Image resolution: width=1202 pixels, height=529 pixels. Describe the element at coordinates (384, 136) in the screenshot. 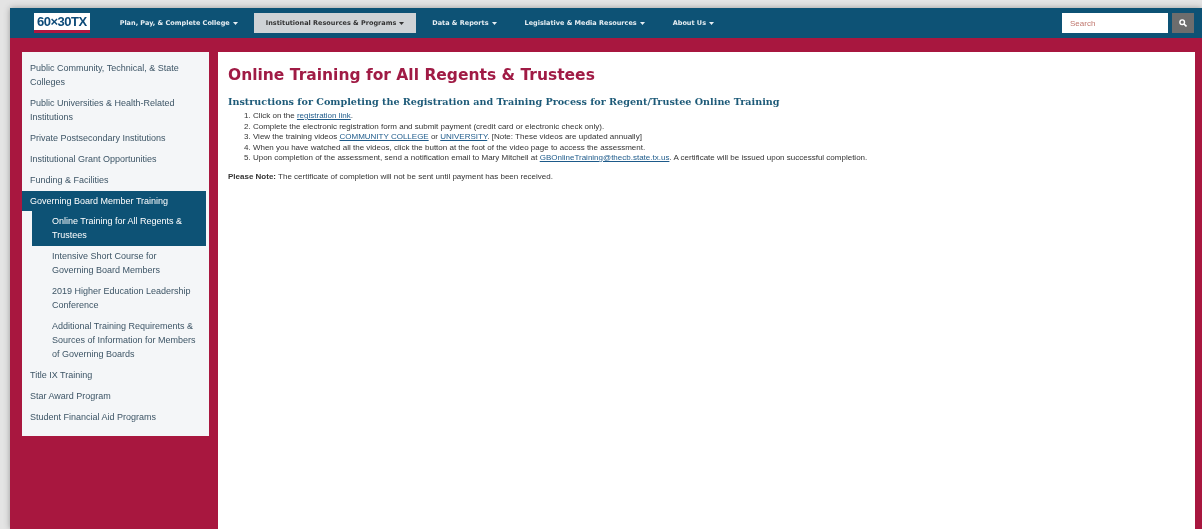

I see `link: COMMUNITY COLLEGE` at that location.